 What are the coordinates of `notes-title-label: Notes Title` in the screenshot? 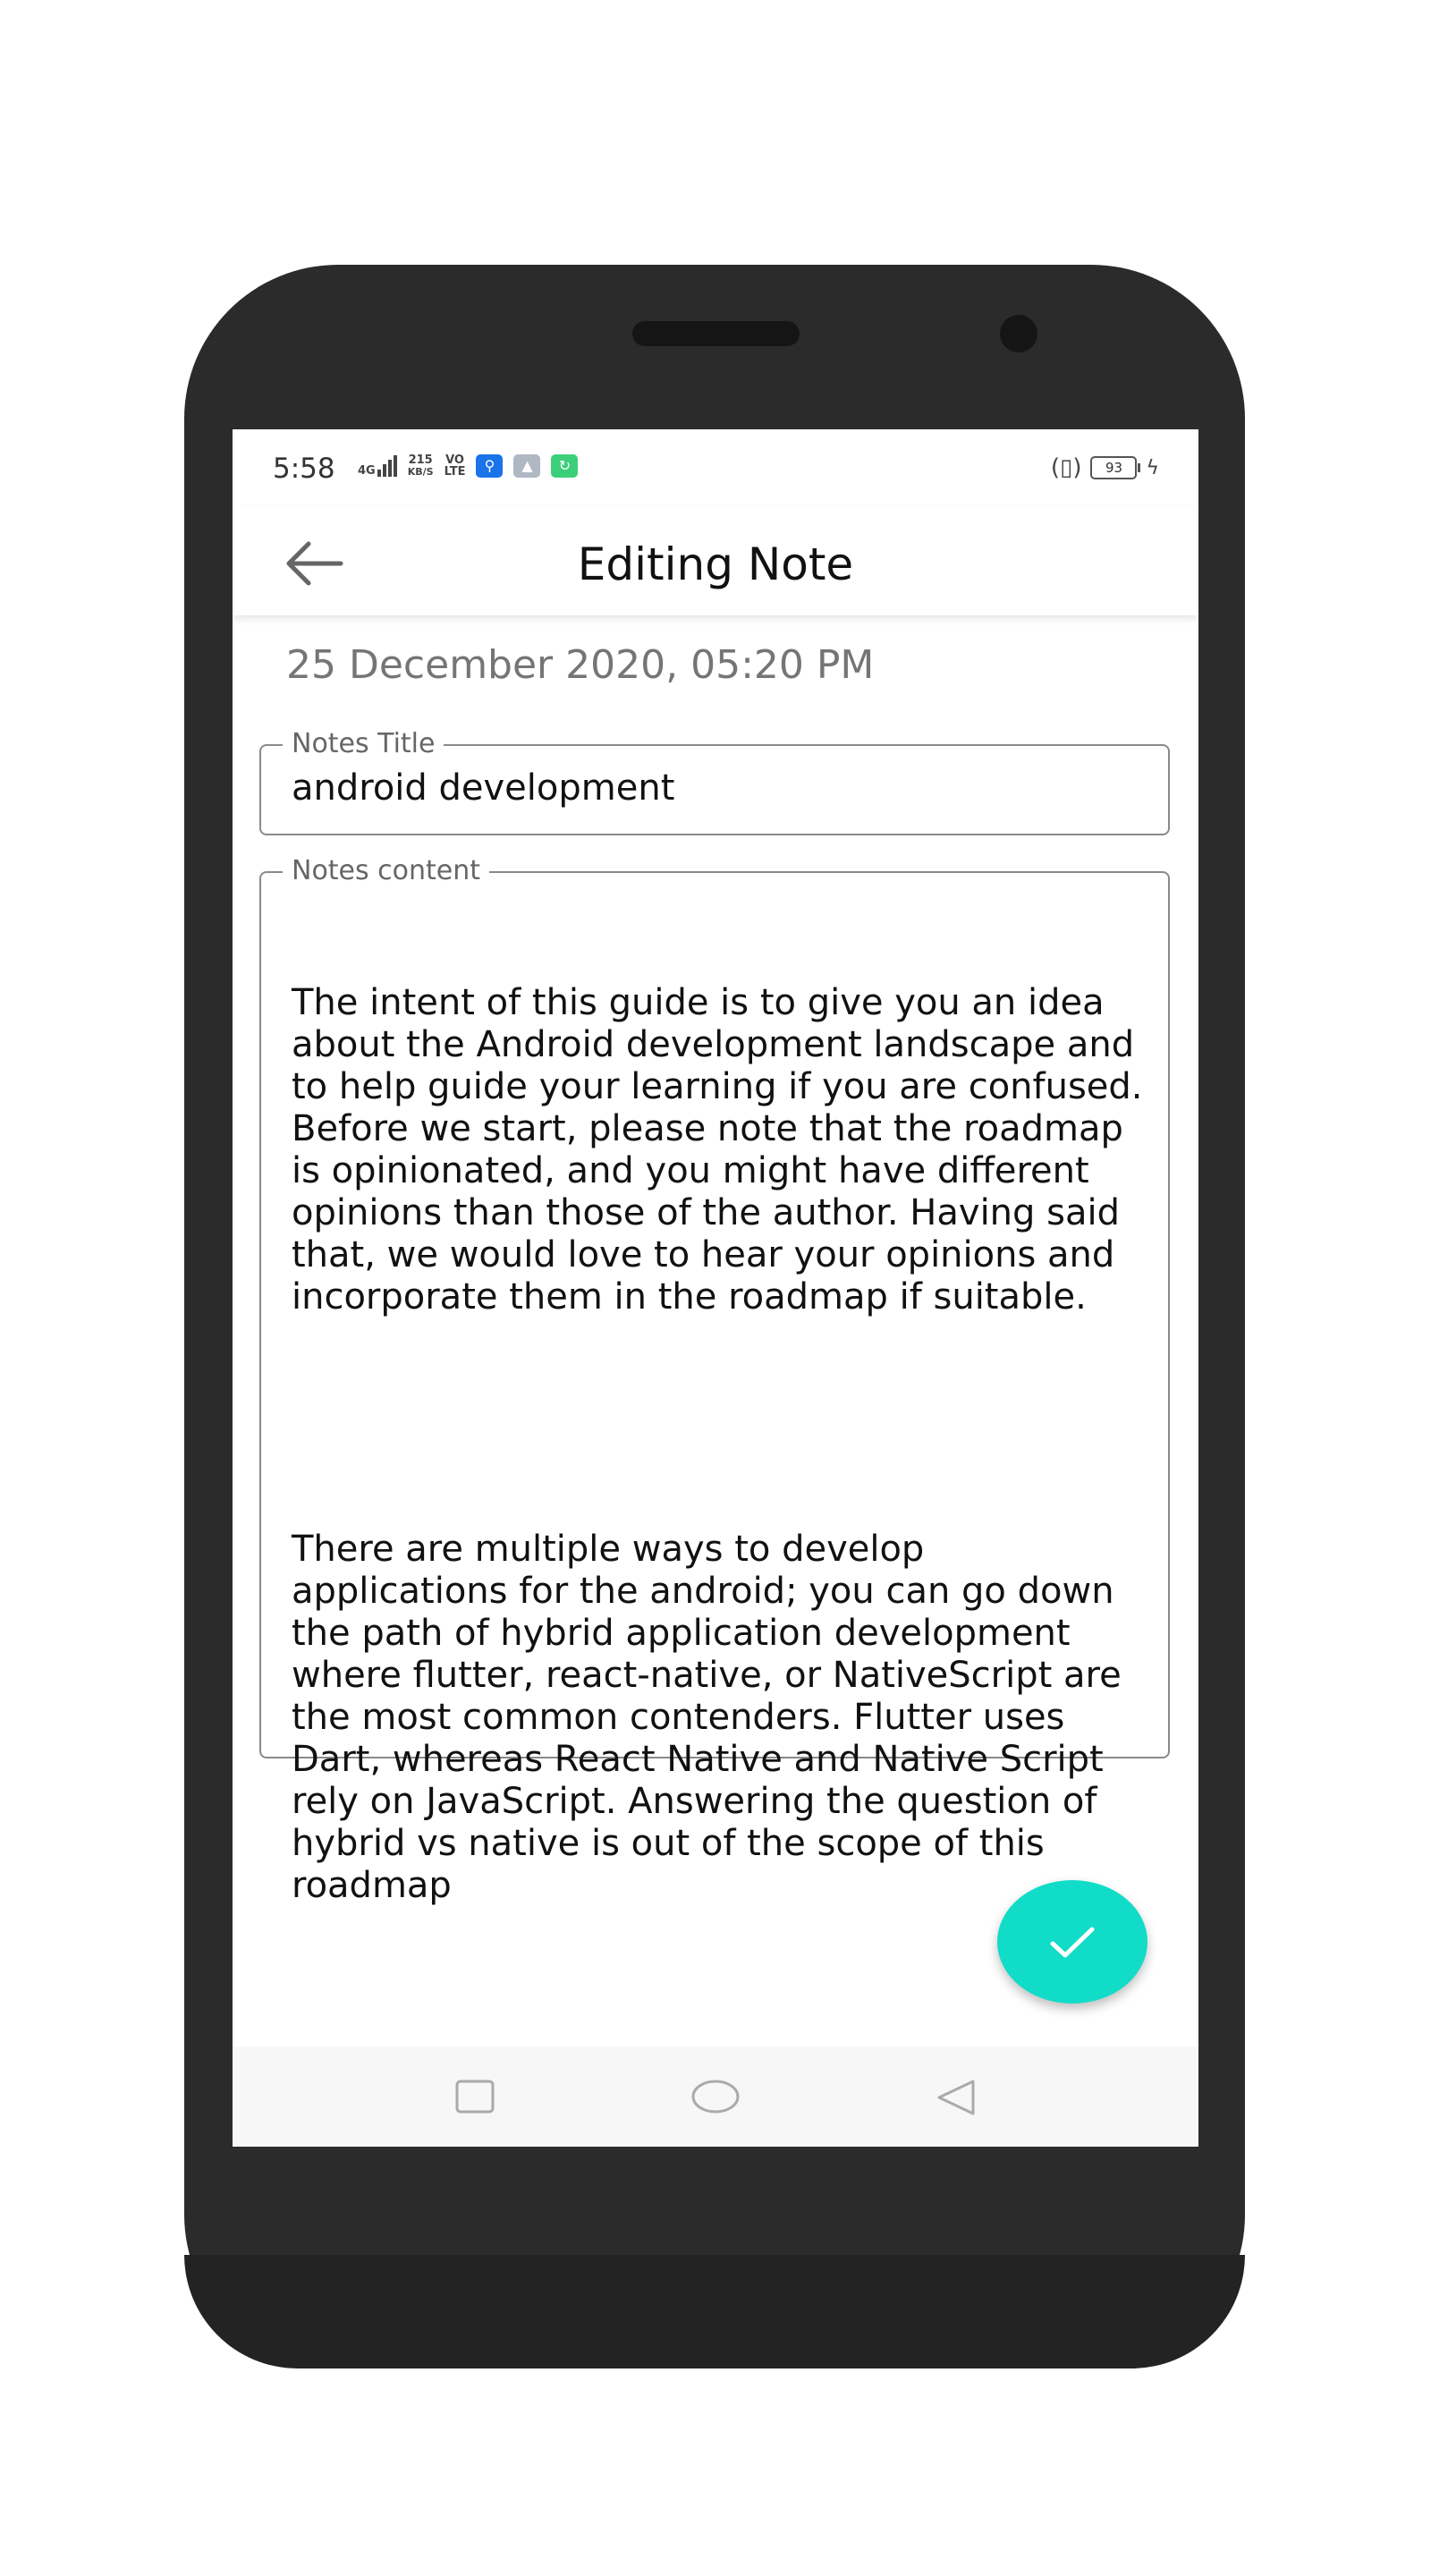 It's located at (364, 743).